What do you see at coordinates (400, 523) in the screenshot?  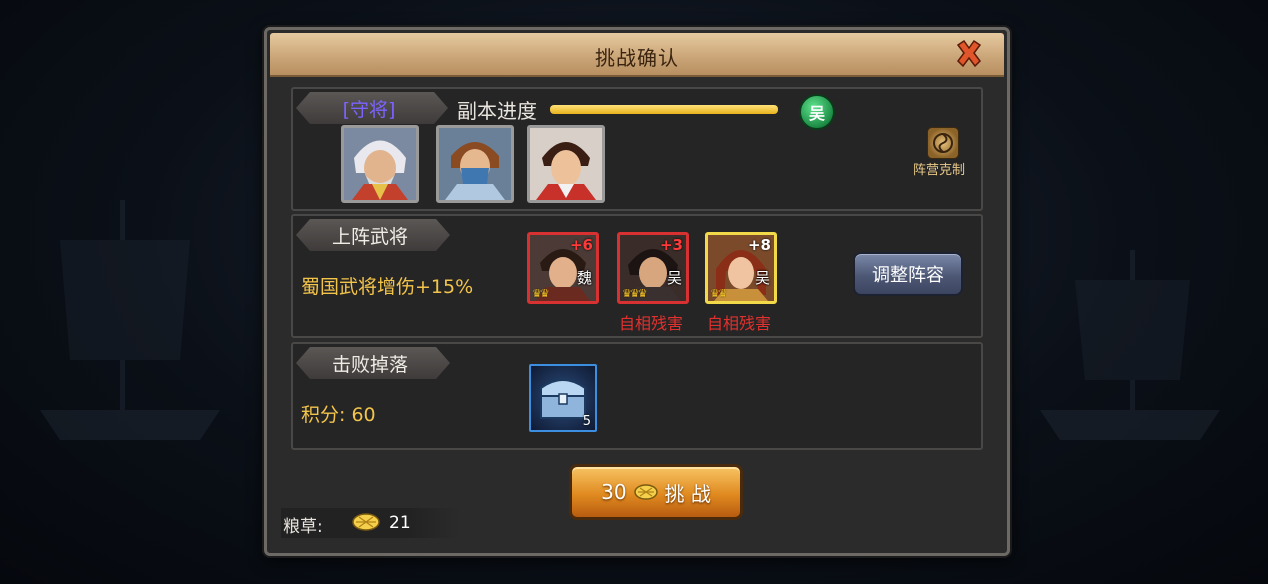 I see `food-value: 21` at bounding box center [400, 523].